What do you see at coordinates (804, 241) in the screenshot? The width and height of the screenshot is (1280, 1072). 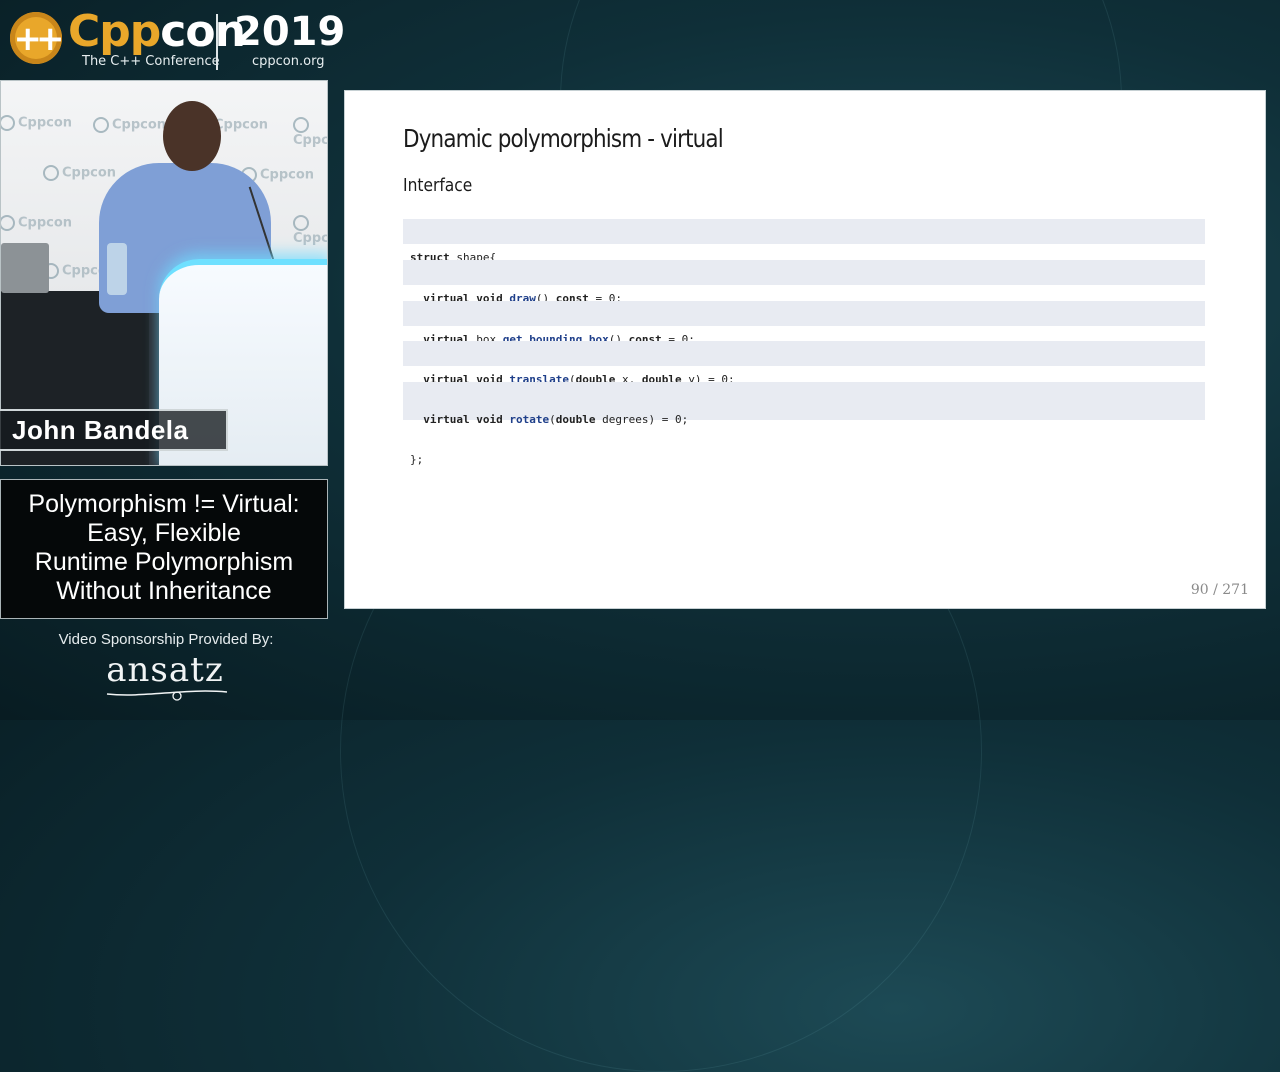 I see `code-block: struct shape{` at bounding box center [804, 241].